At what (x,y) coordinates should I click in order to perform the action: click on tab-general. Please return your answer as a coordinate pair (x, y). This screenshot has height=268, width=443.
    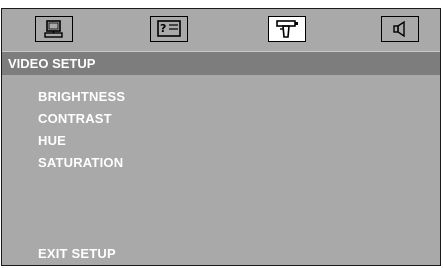
    Looking at the image, I should click on (54, 29).